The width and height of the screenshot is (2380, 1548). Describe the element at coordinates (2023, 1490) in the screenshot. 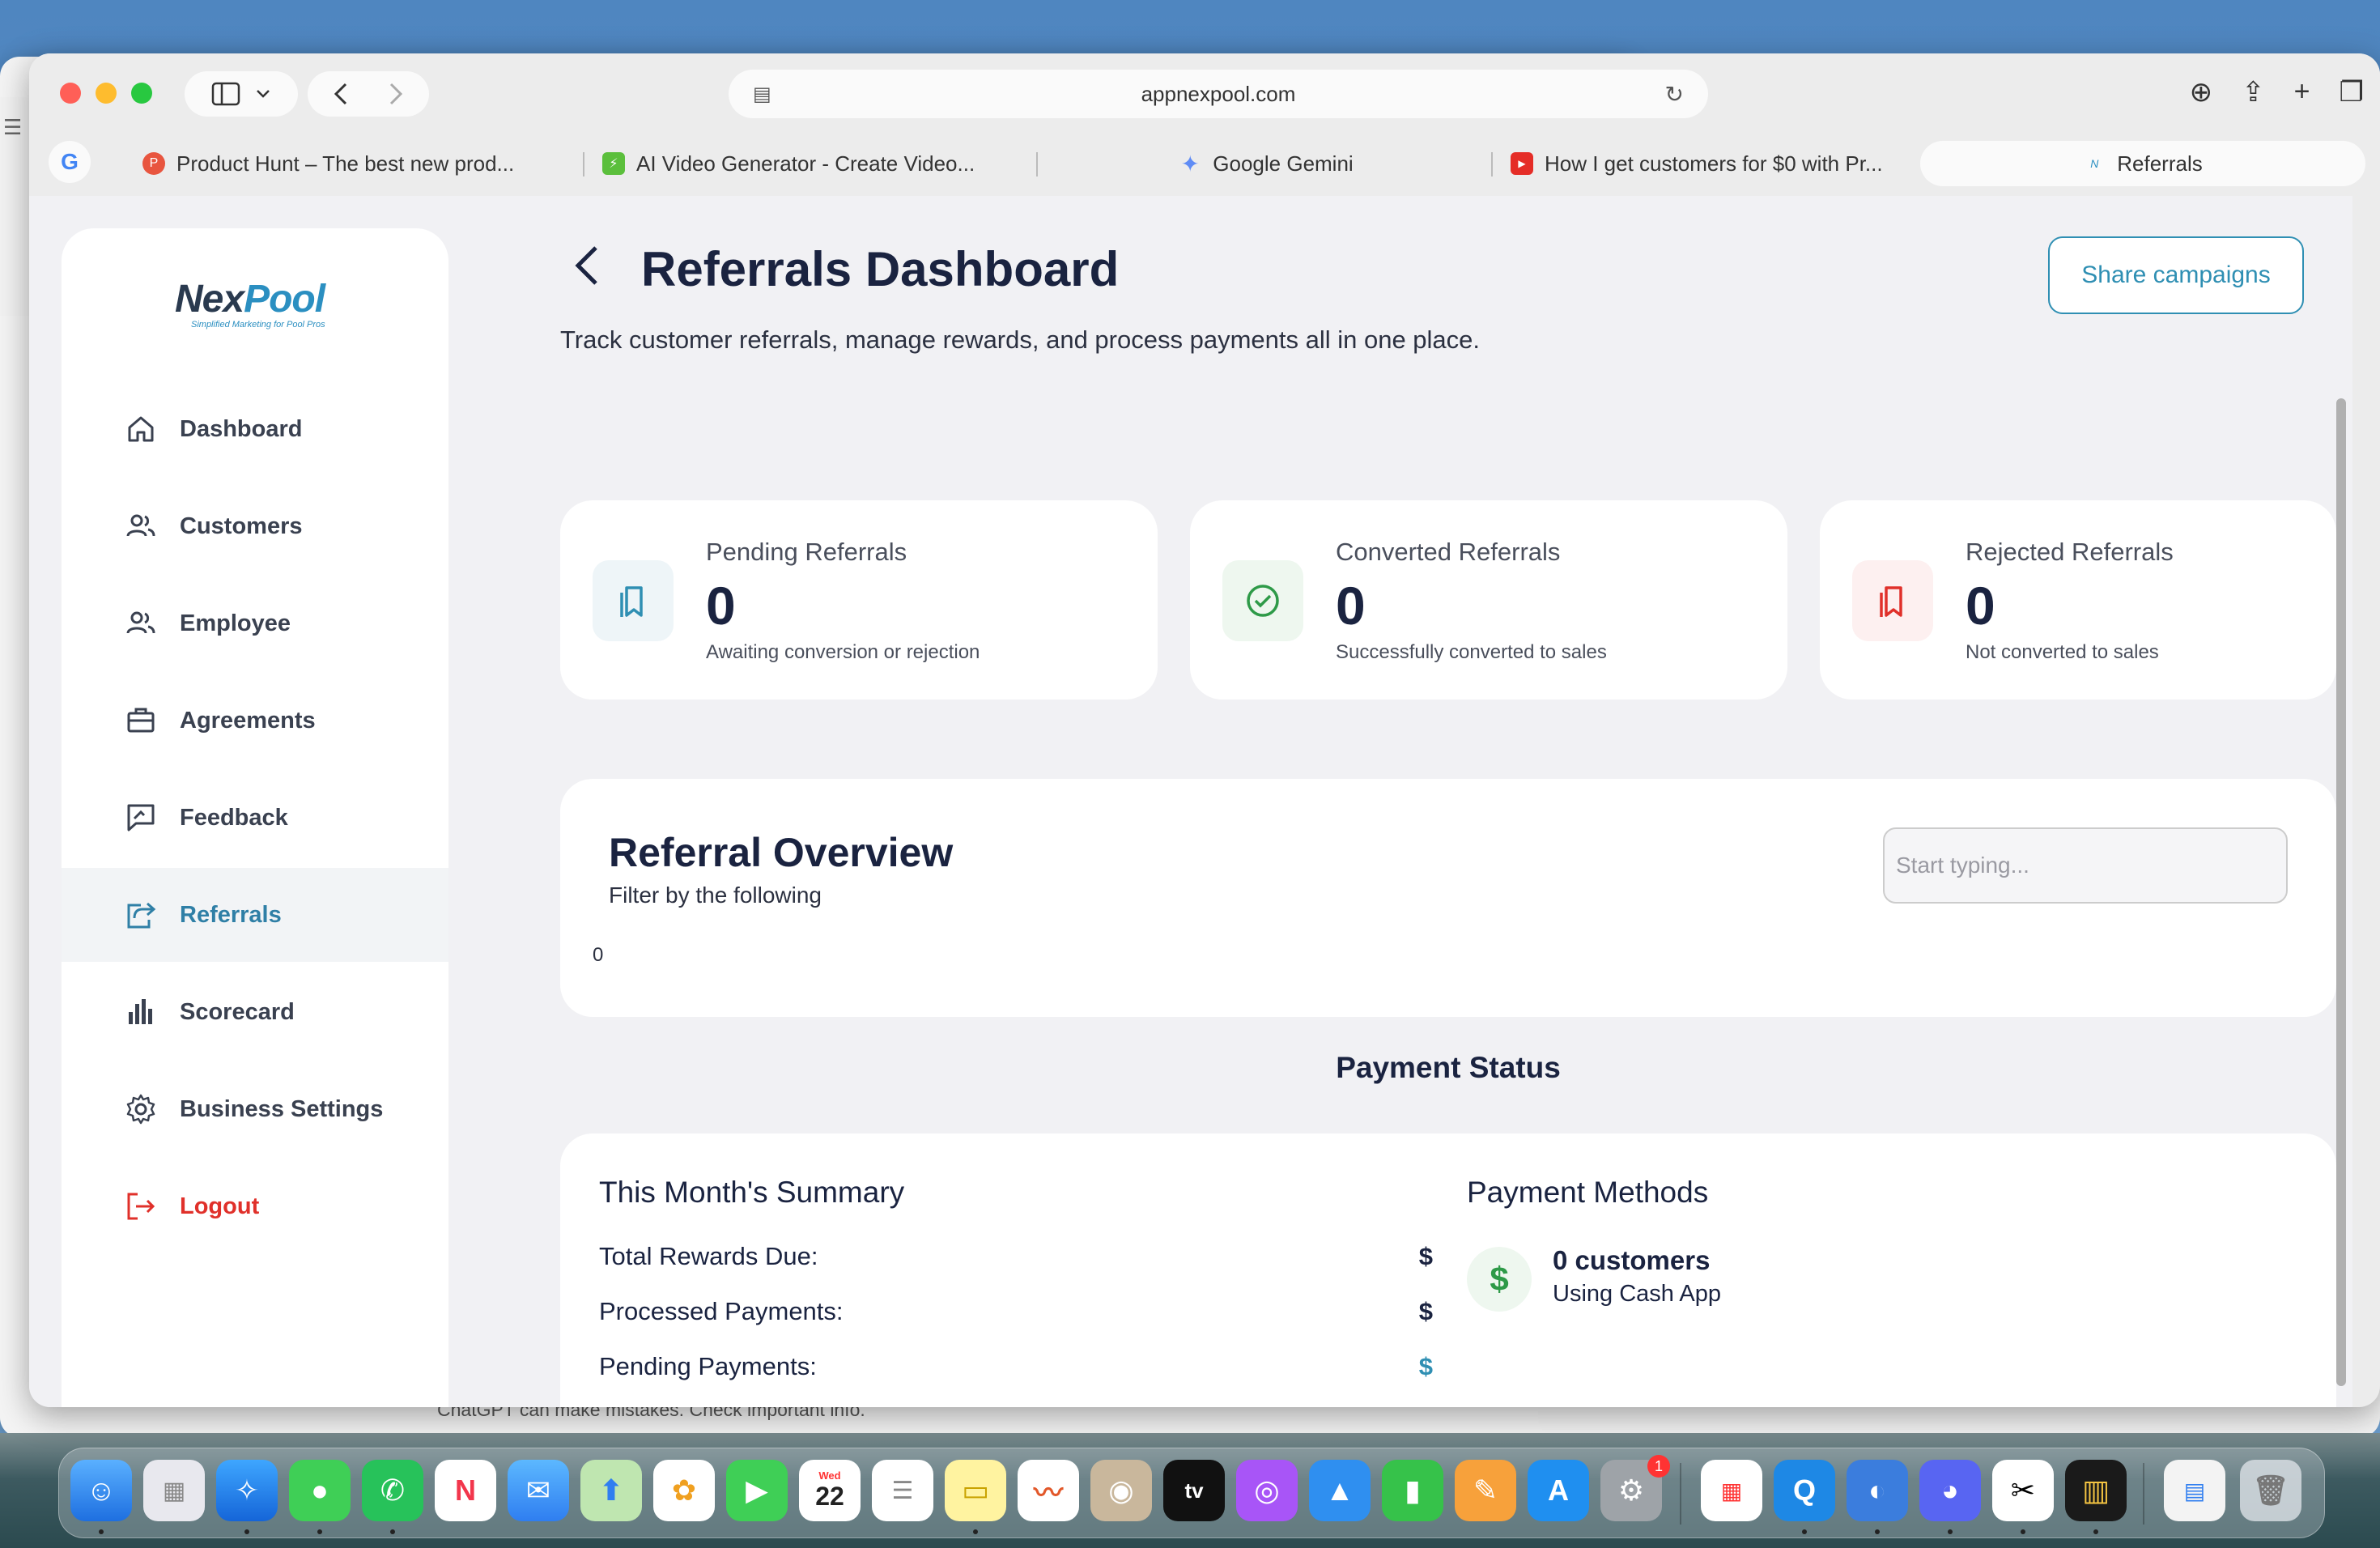

I see `capcut-icon: ✂` at that location.